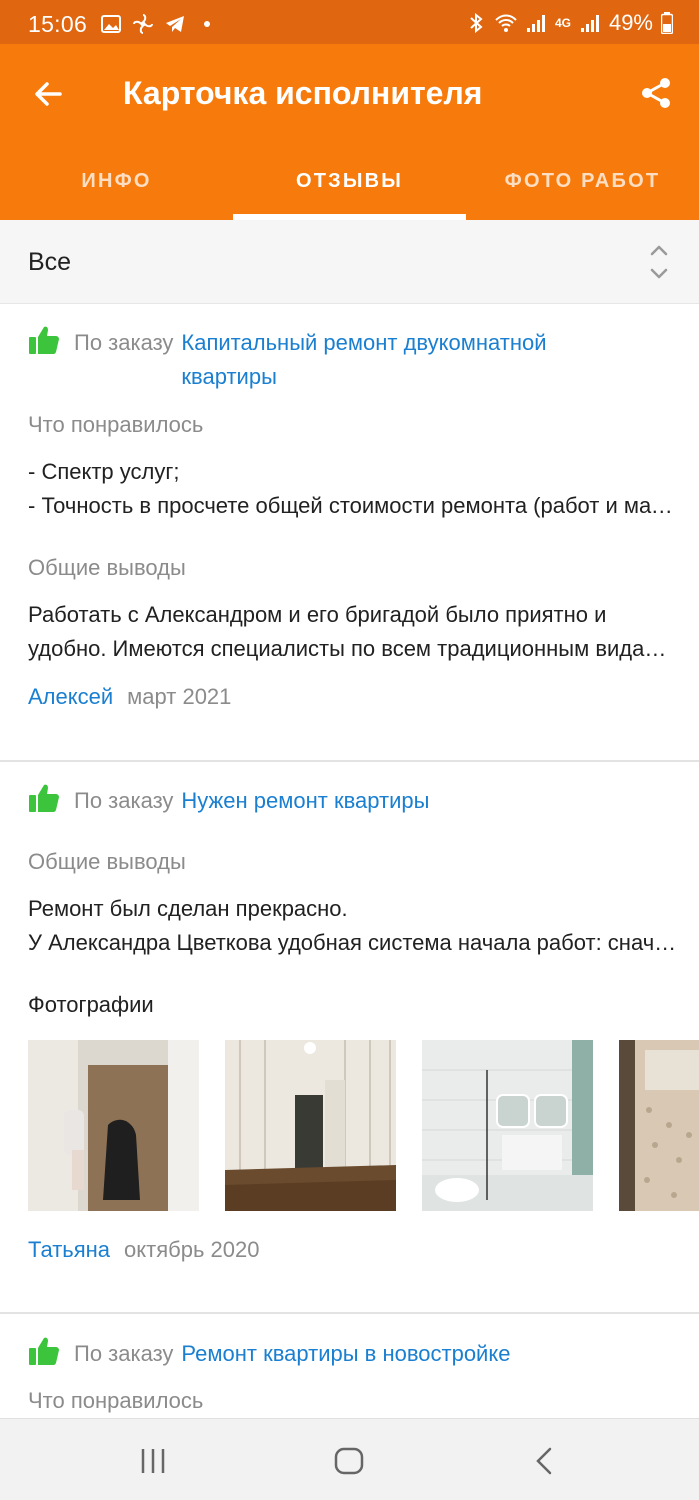 The width and height of the screenshot is (699, 1500). I want to click on review-author: Татьяна, so click(69, 1250).